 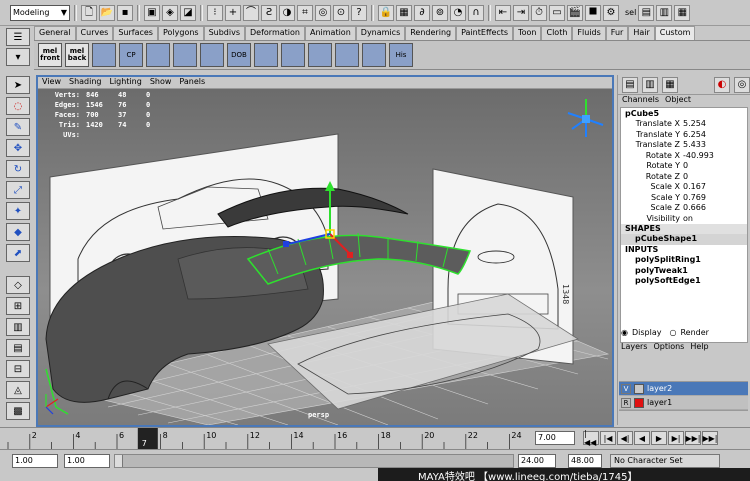 I want to click on layer-visibility-toggle: R, so click(x=626, y=402).